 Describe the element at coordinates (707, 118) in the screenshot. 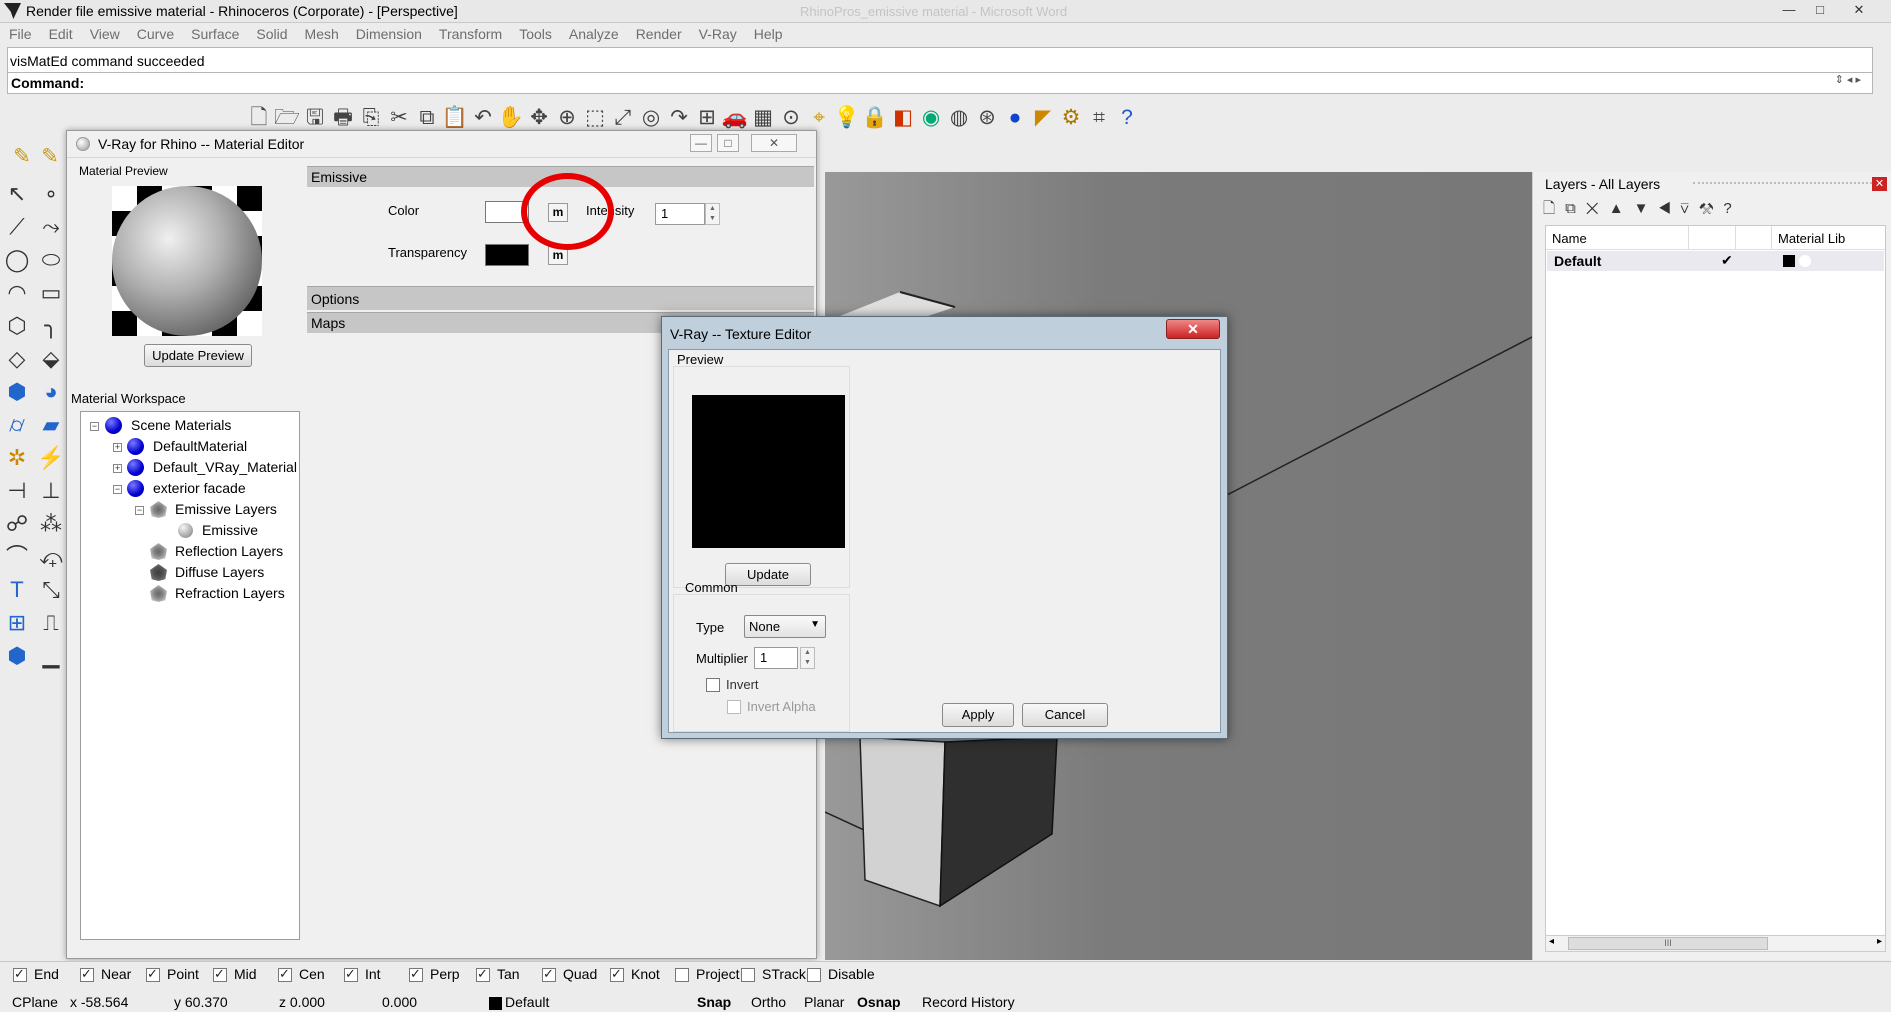

I see `four-viewports-icon: ⊞` at that location.